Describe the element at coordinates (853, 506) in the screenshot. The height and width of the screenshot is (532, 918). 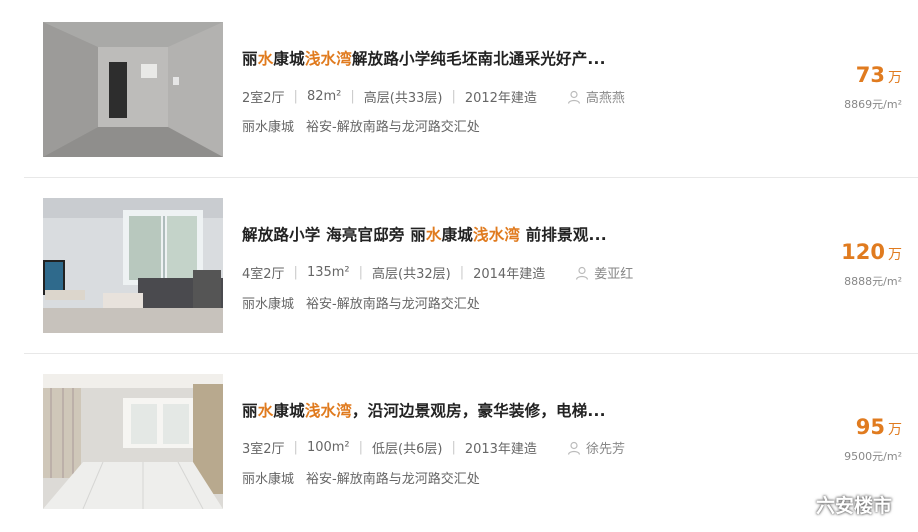
I see `watermark-text: 六安楼市` at that location.